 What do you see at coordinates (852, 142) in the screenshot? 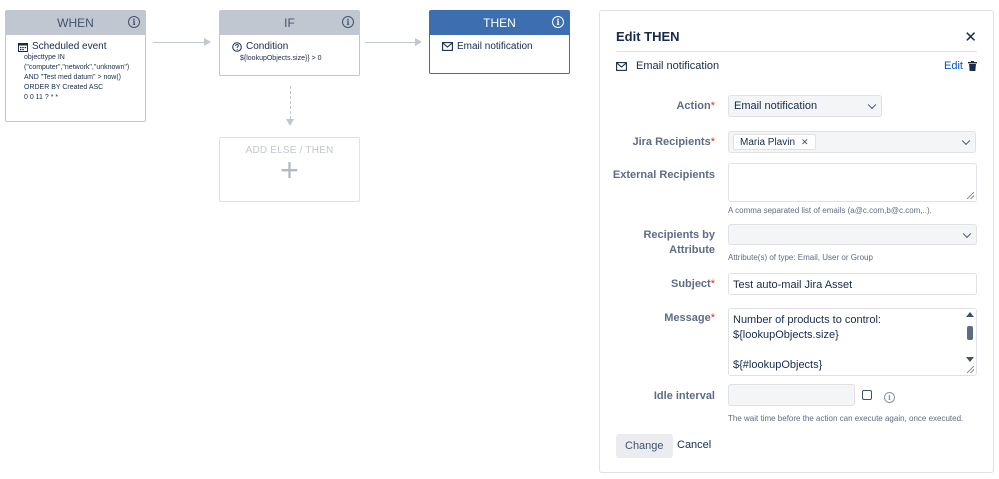
I see `jira-recipients-select: Maria Plavin ✕` at bounding box center [852, 142].